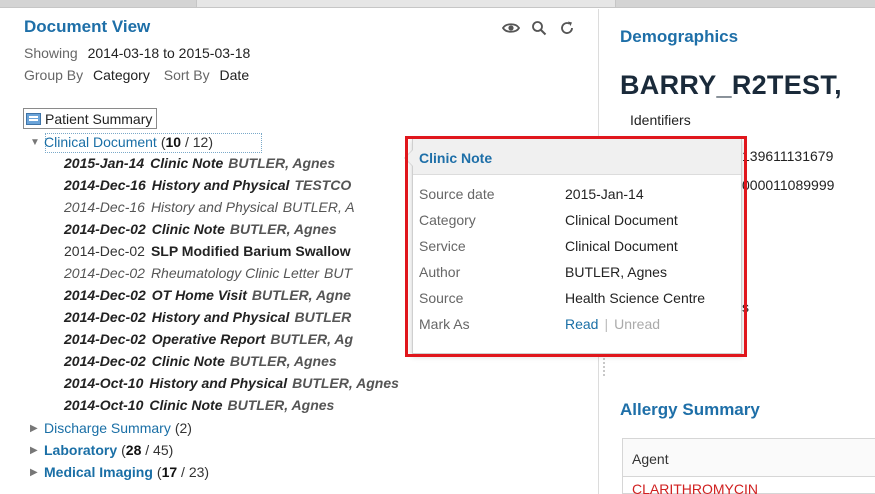 The image size is (875, 494). Describe the element at coordinates (457, 194) in the screenshot. I see `source-date-label: Source date` at that location.